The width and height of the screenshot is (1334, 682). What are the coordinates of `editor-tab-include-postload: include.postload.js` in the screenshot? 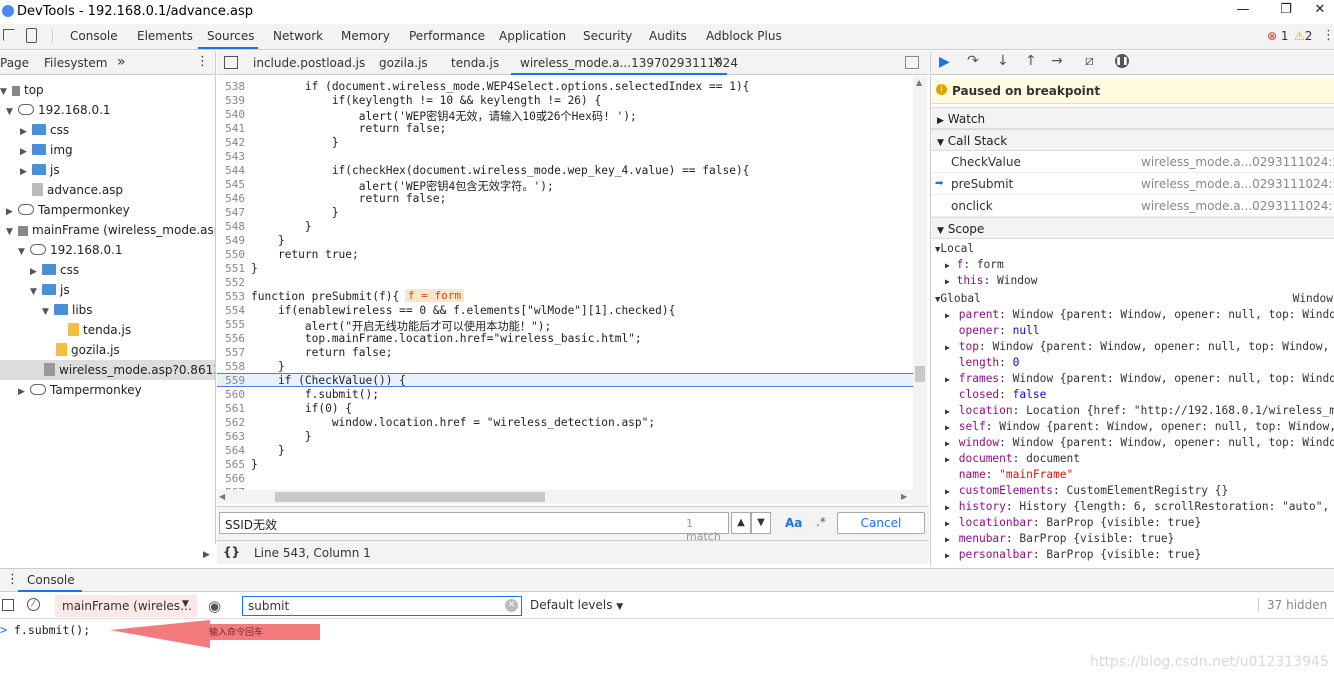 It's located at (309, 63).